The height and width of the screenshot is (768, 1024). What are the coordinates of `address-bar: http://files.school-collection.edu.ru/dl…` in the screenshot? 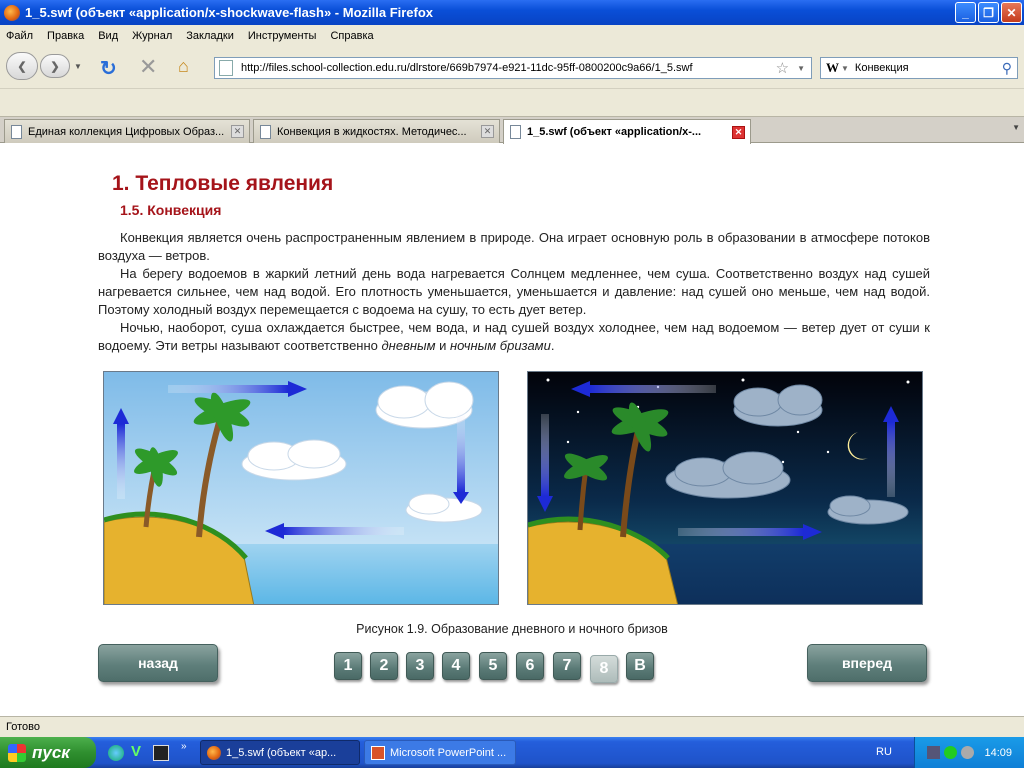 It's located at (513, 68).